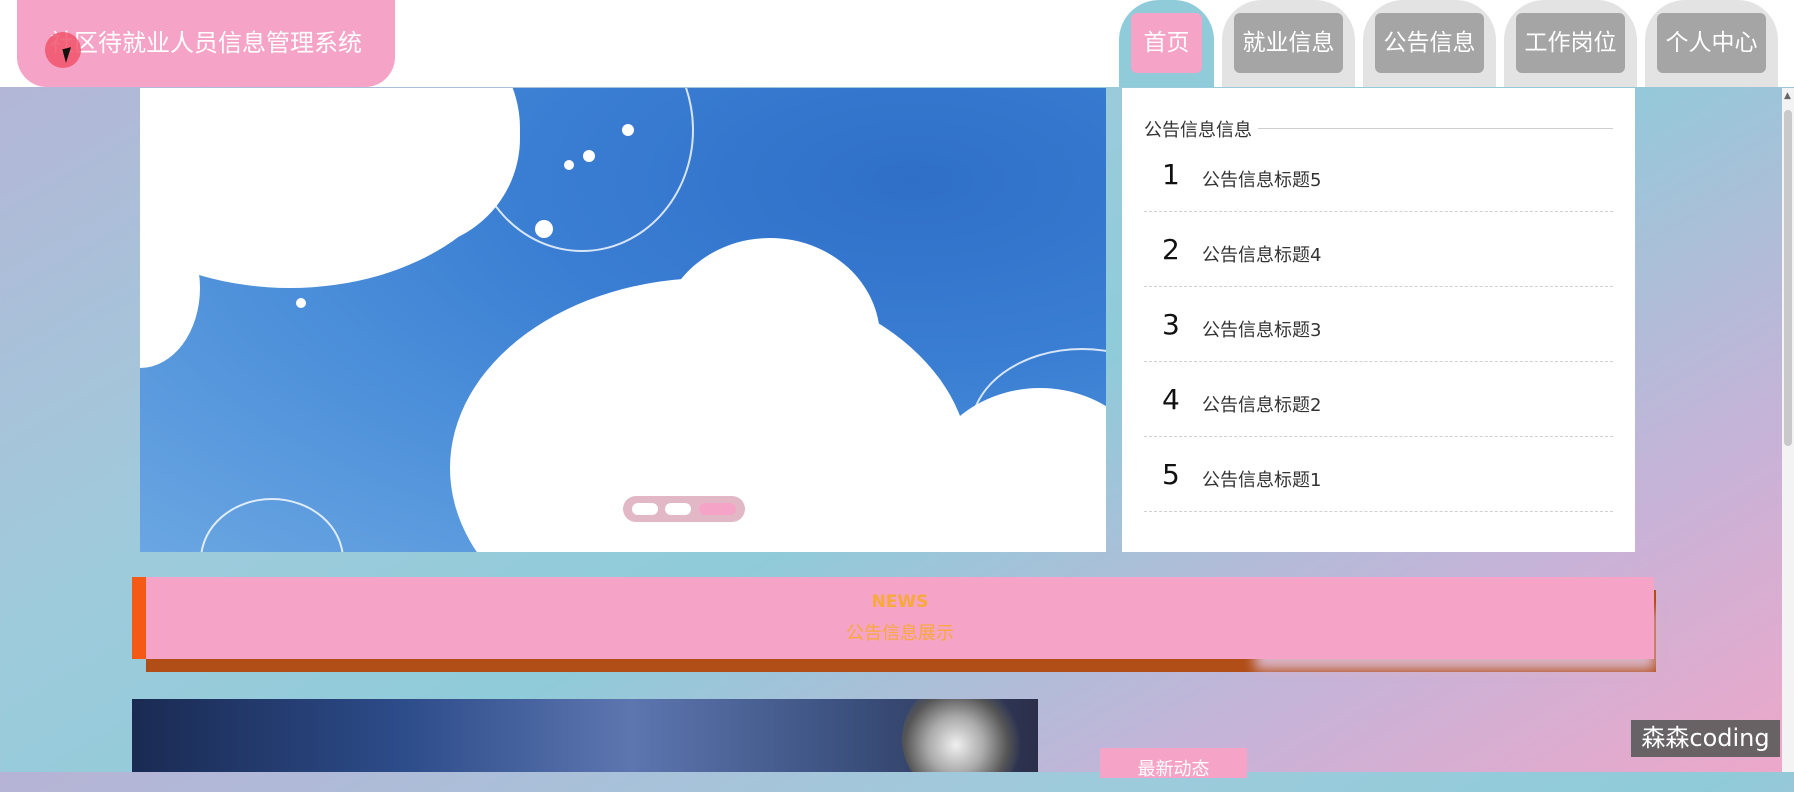 Image resolution: width=1794 pixels, height=792 pixels. Describe the element at coordinates (1378, 399) in the screenshot. I see `announcement-item: 4 公告信息标题2` at that location.